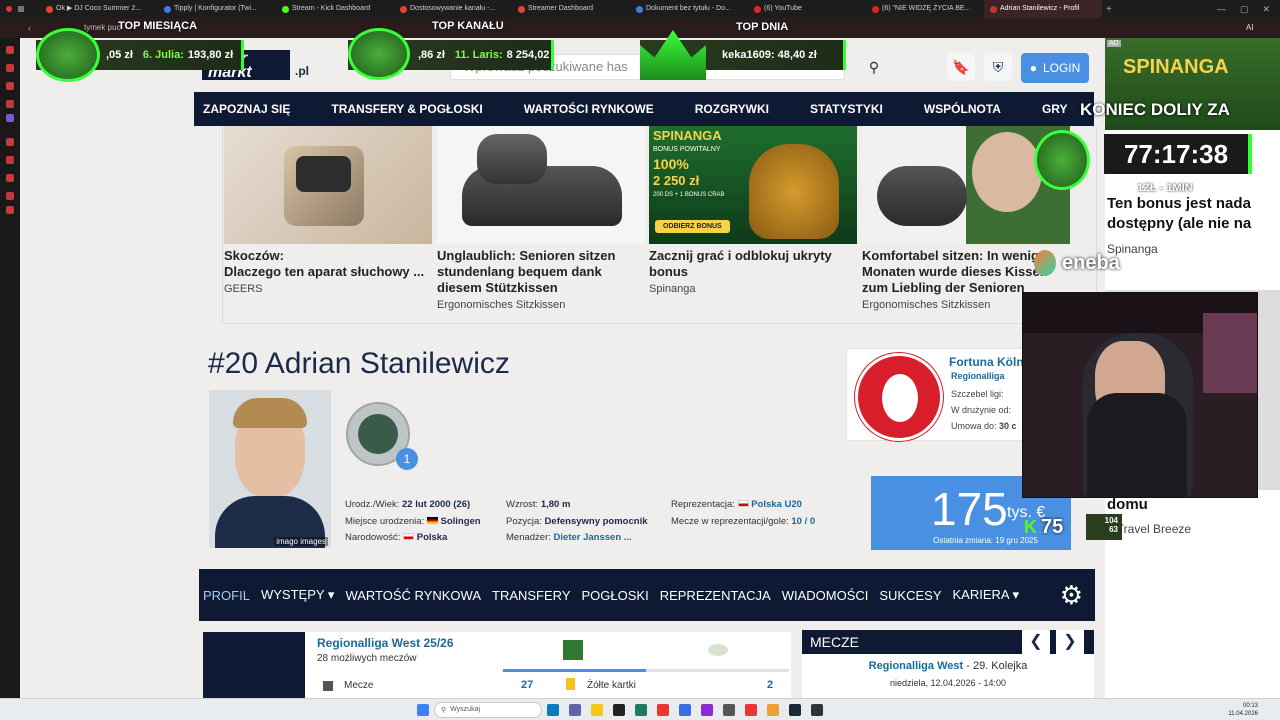  What do you see at coordinates (715, 595) in the screenshot?
I see `subnav-reprezentacja: REPREZENTACJA` at bounding box center [715, 595].